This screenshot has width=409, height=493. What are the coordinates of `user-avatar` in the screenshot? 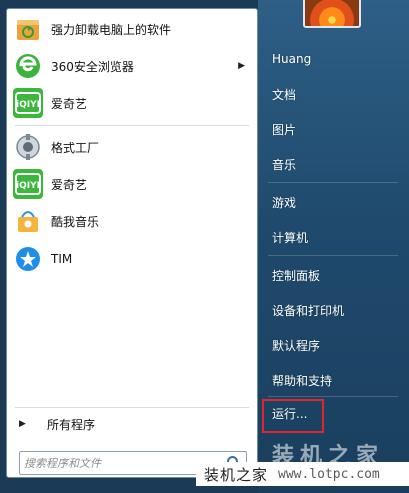 It's located at (332, 14).